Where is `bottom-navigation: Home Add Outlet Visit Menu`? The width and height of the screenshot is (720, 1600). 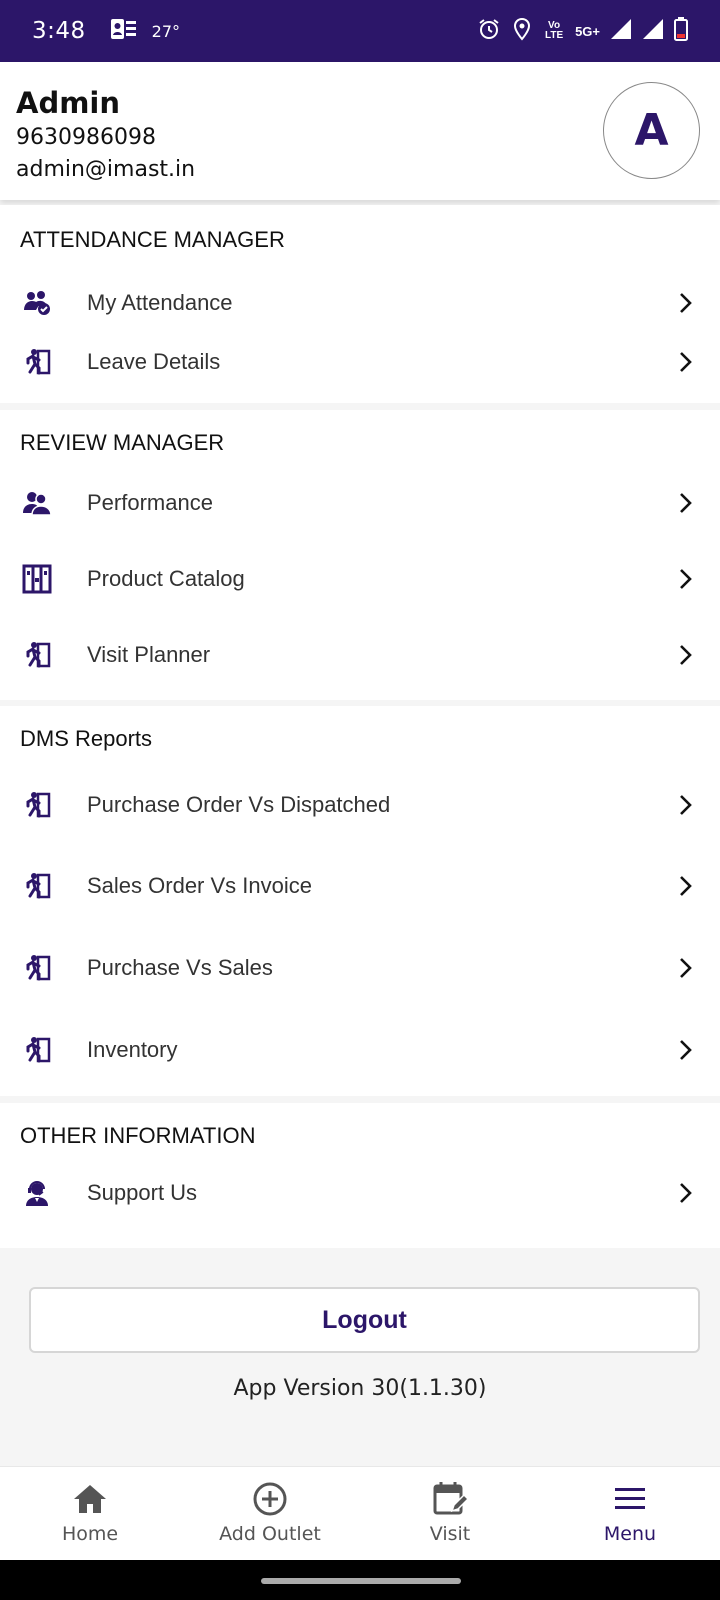
bottom-navigation: Home Add Outlet Visit Menu is located at coordinates (360, 1513).